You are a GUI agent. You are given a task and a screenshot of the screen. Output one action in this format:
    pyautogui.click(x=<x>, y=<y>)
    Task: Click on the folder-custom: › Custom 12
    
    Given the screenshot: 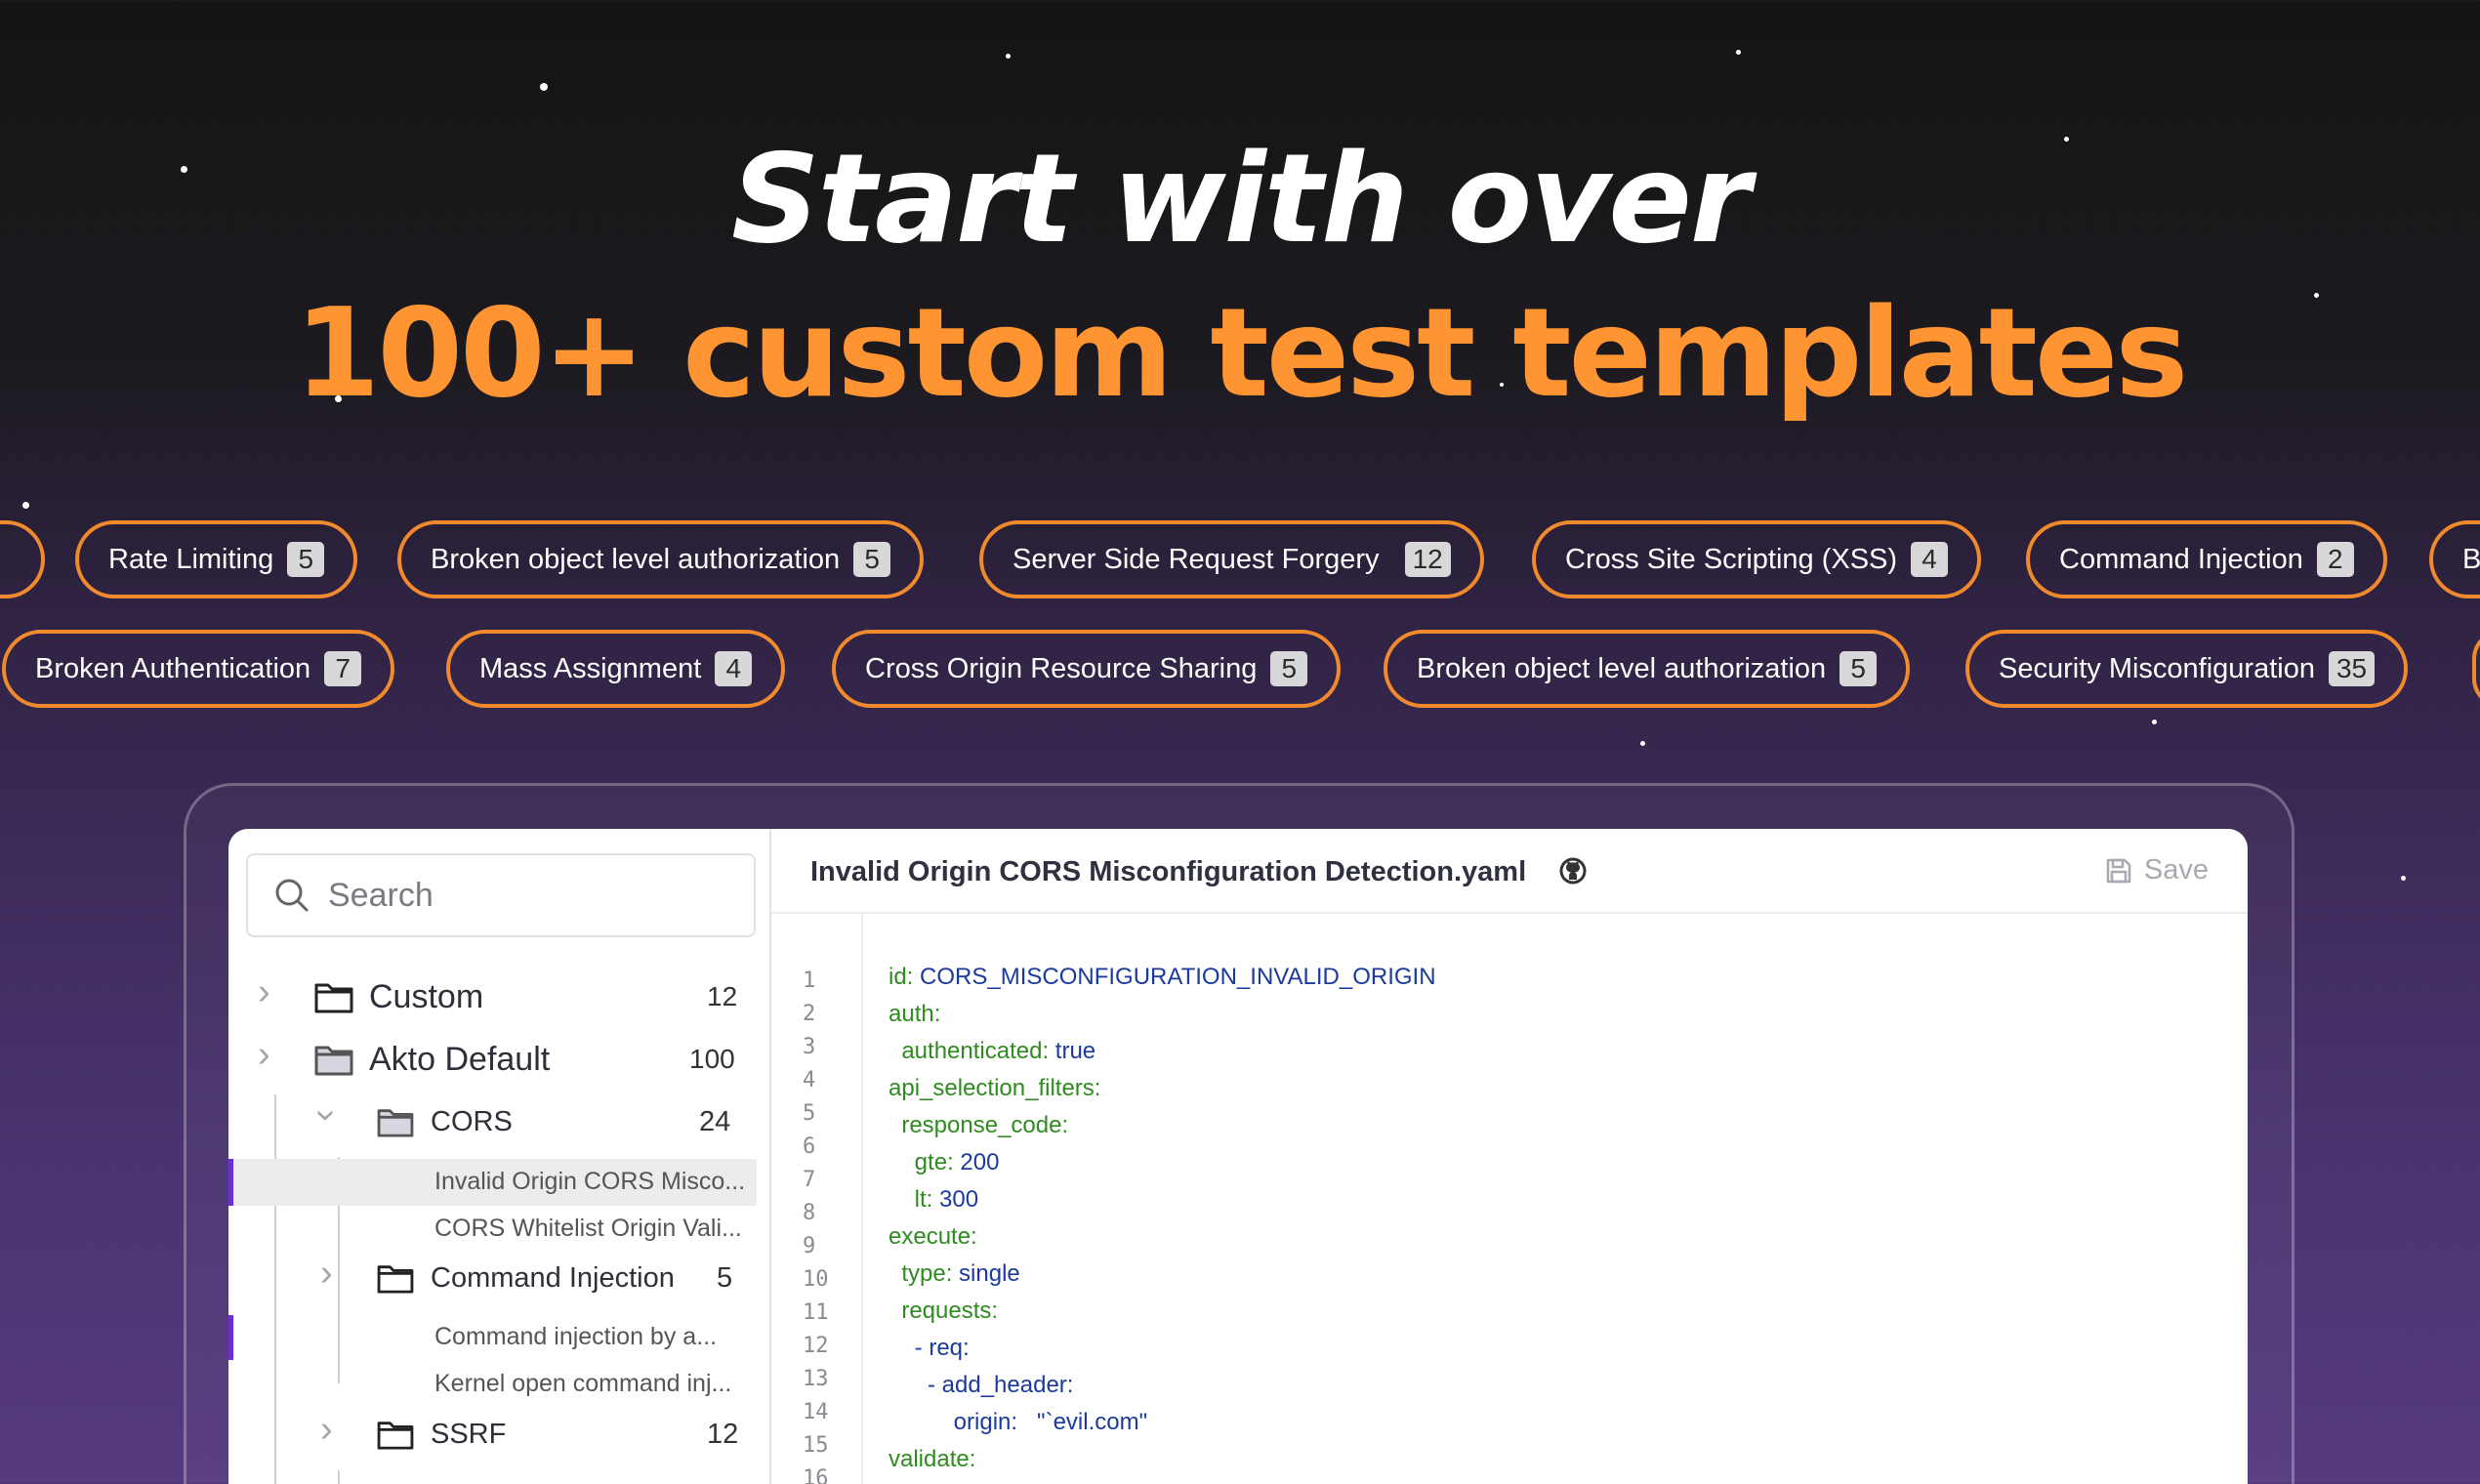 What is the action you would take?
    pyautogui.click(x=499, y=997)
    